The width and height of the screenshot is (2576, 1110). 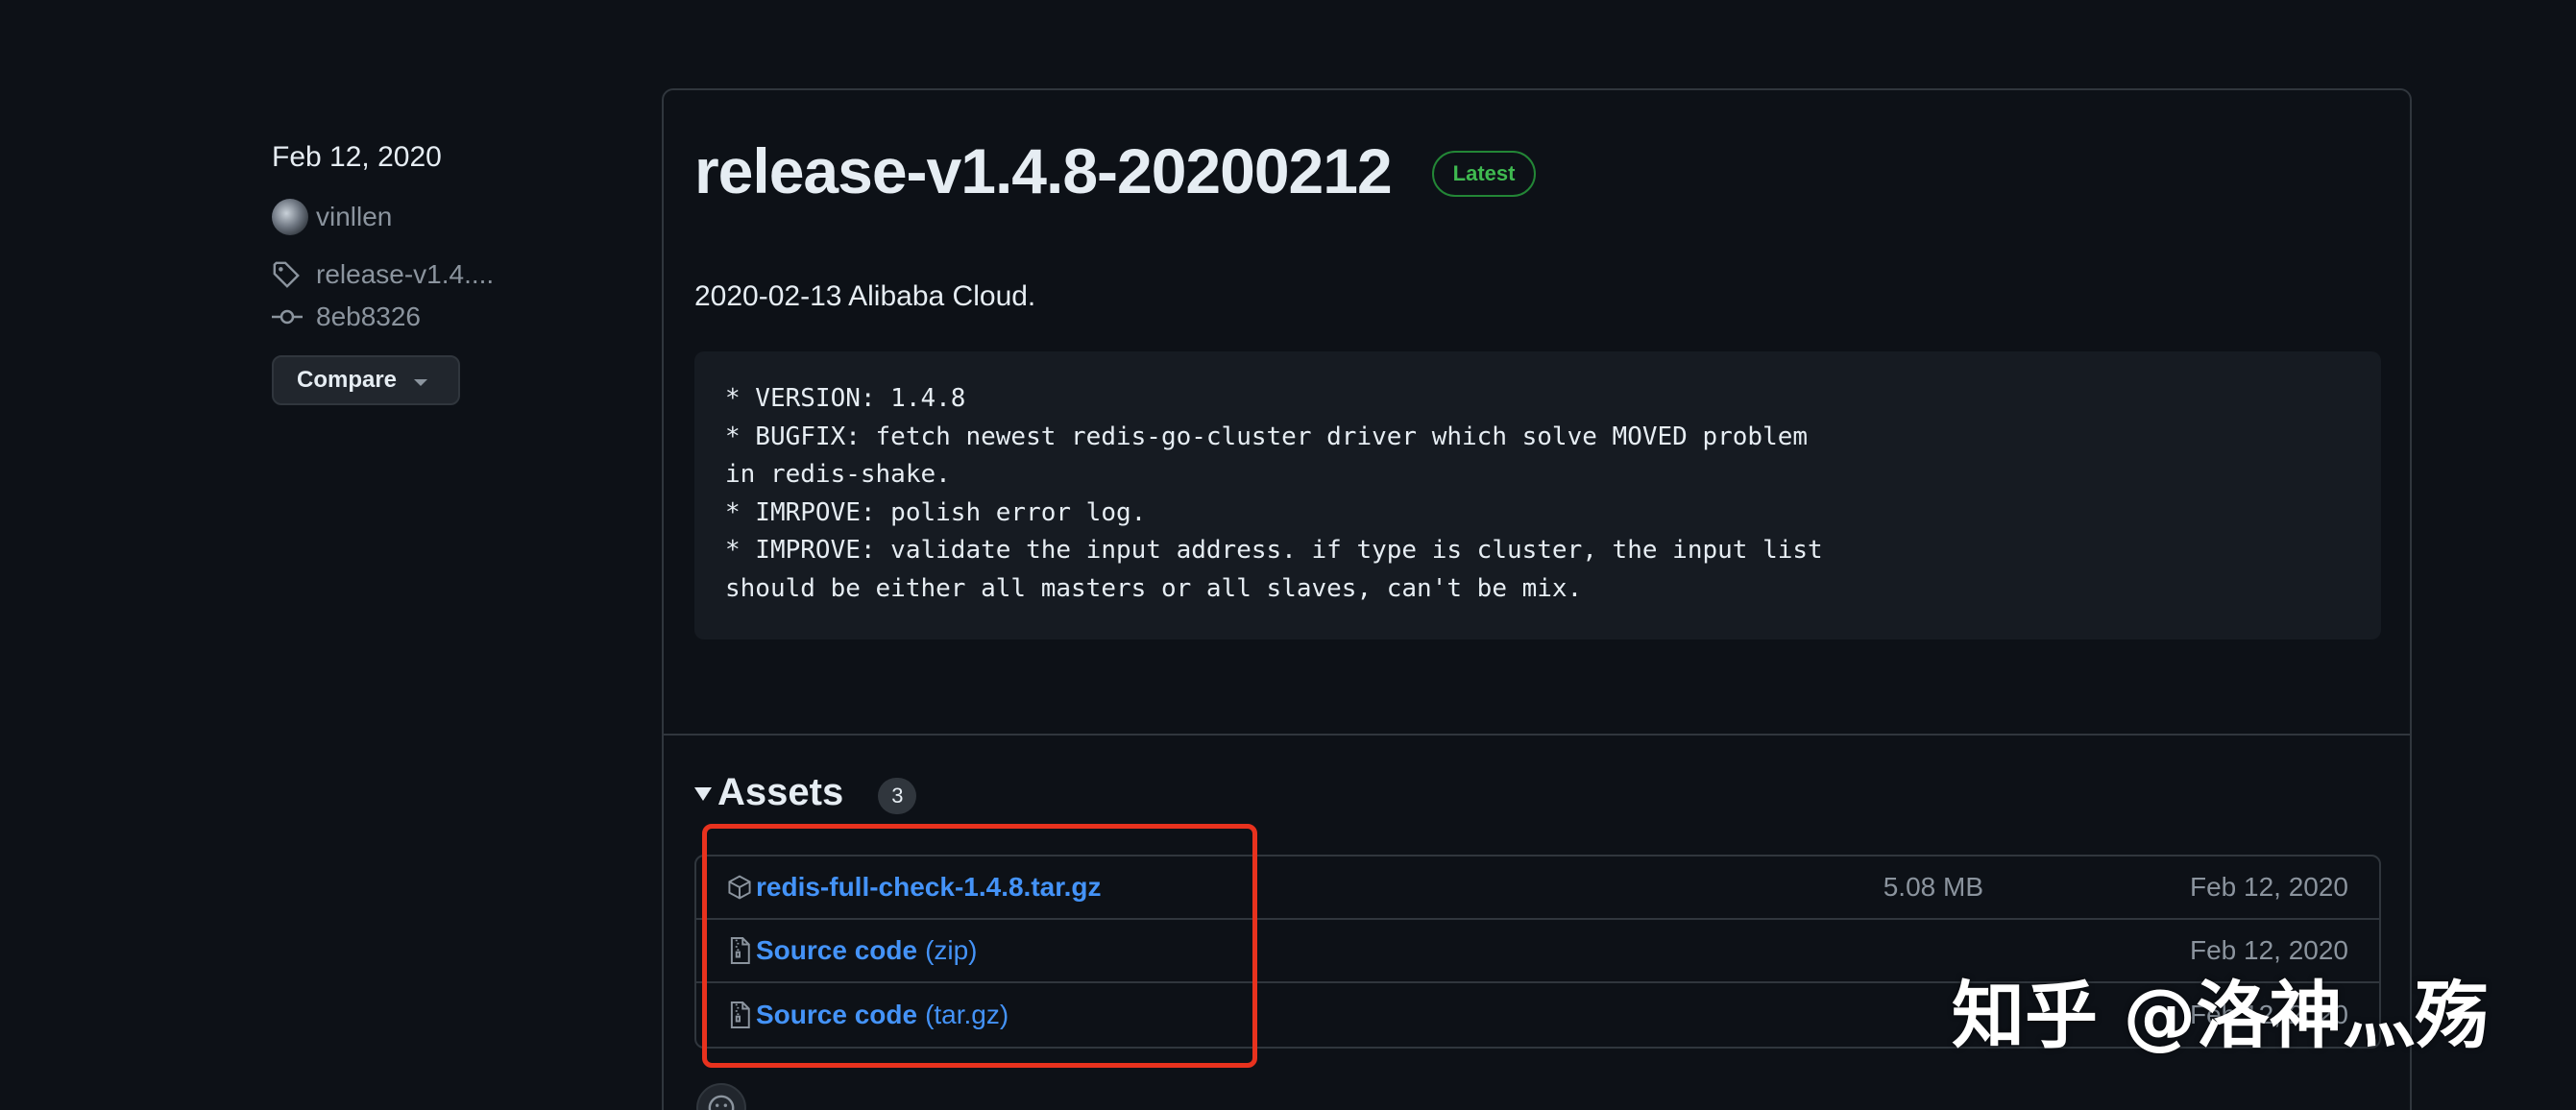 What do you see at coordinates (369, 316) in the screenshot?
I see `commit-hash: 8eb8326` at bounding box center [369, 316].